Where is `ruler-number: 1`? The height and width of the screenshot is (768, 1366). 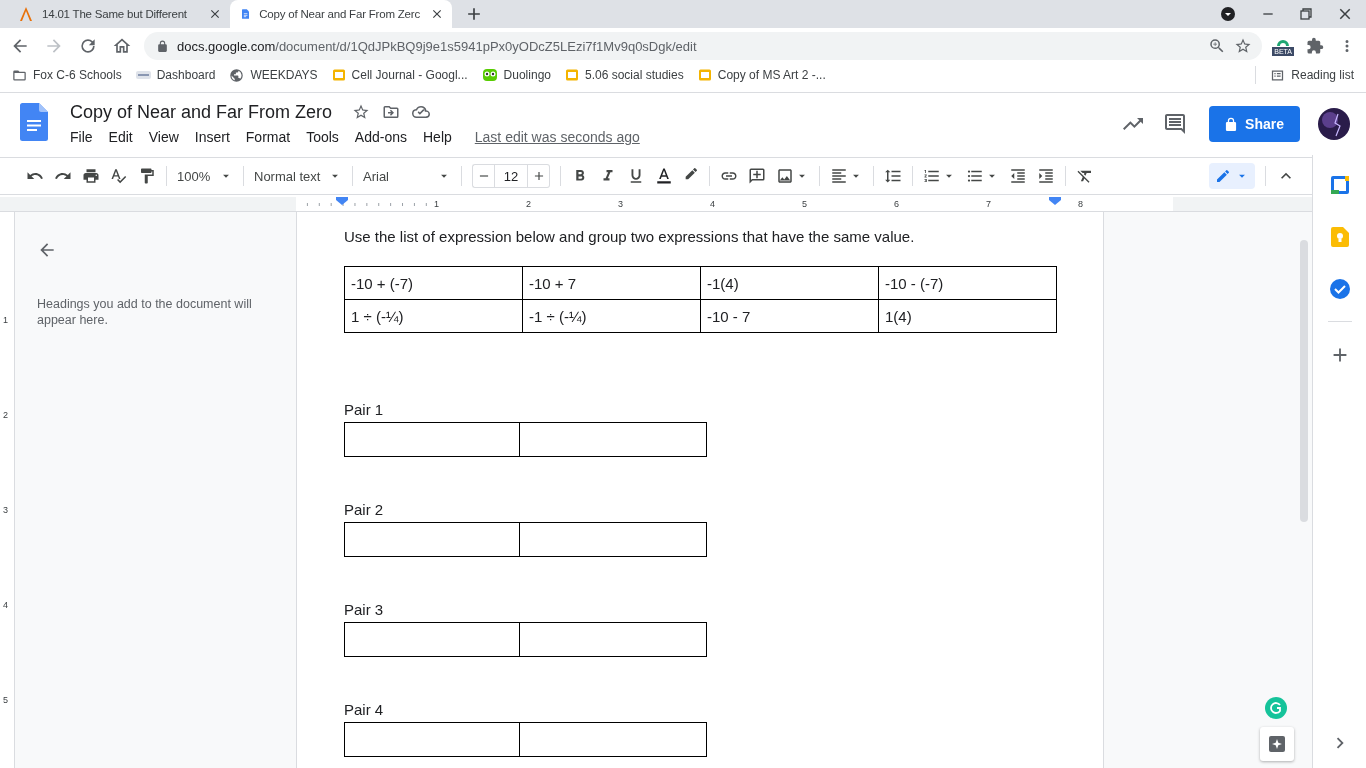
ruler-number: 1 is located at coordinates (5, 321).